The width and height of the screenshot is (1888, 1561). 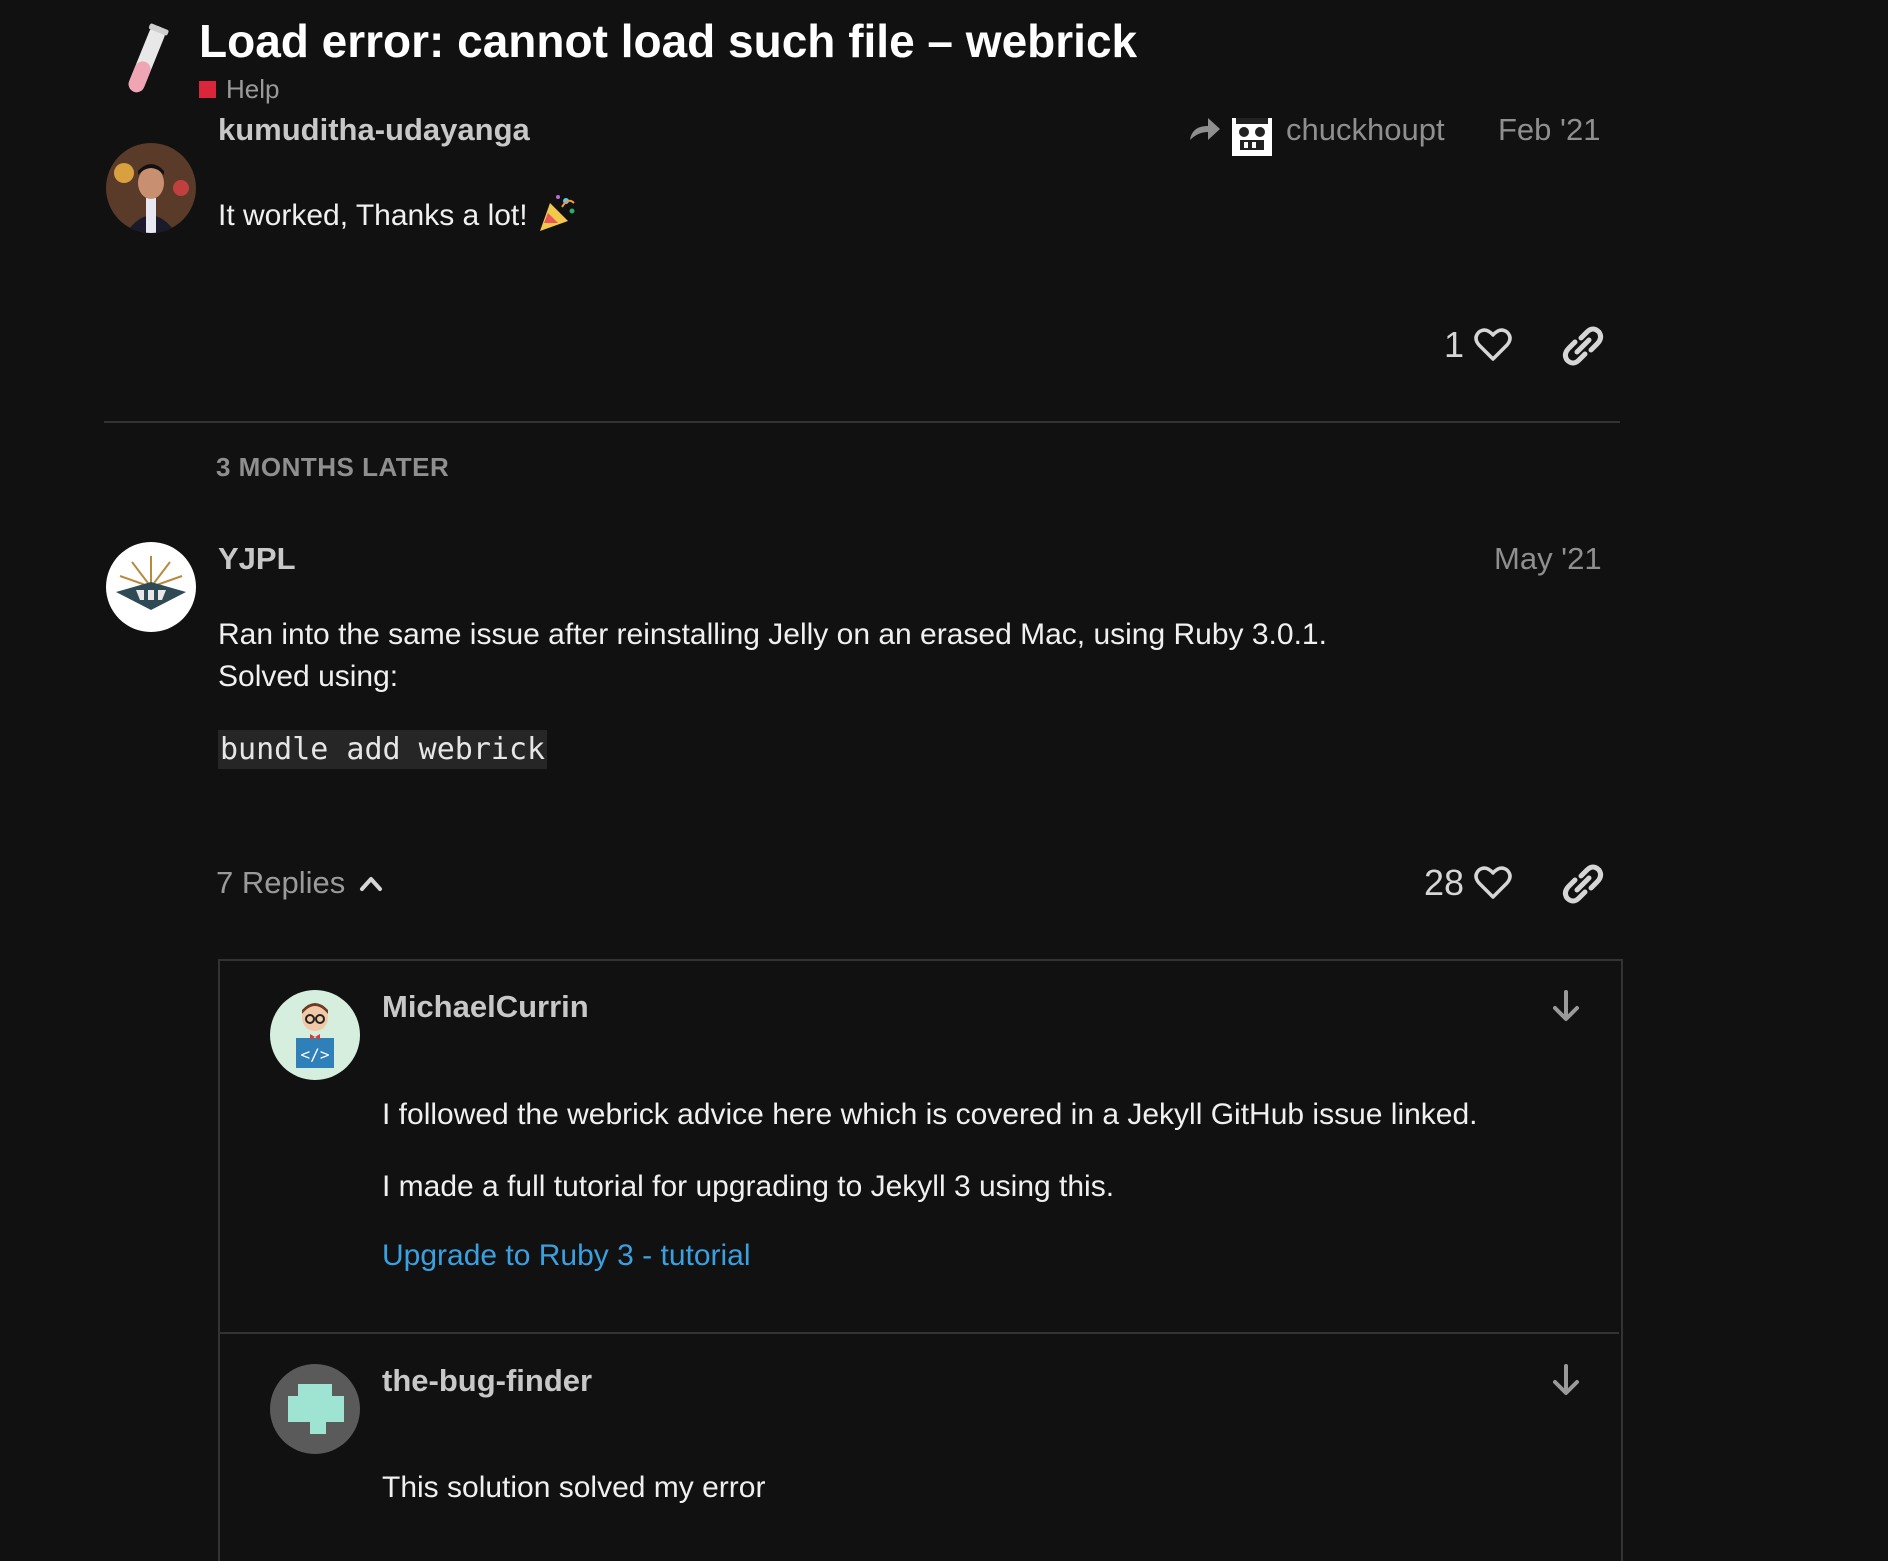 What do you see at coordinates (371, 884) in the screenshot?
I see `chevron-up-icon` at bounding box center [371, 884].